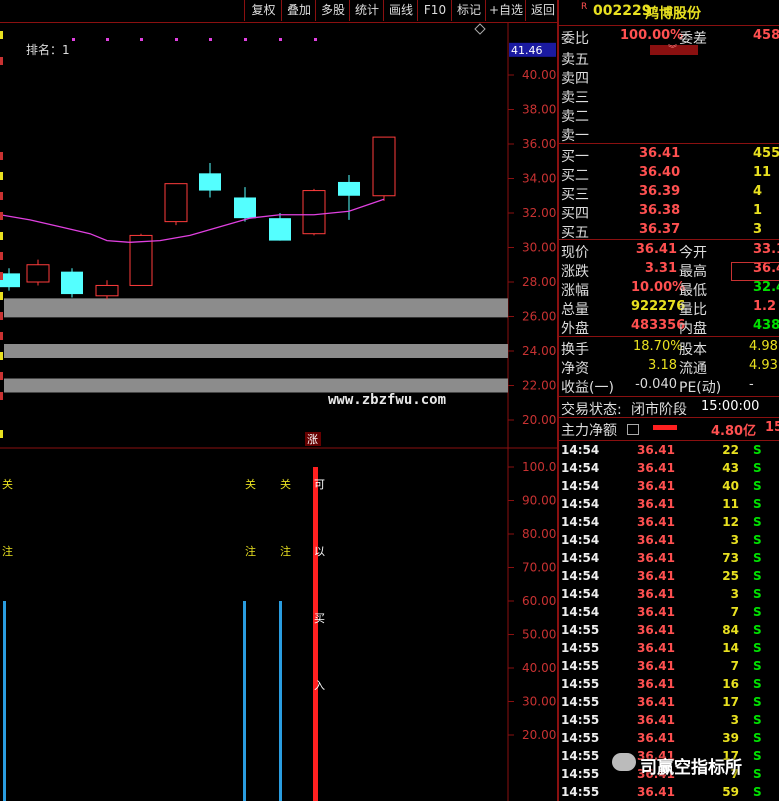  Describe the element at coordinates (730, 504) in the screenshot. I see `trade-volume: 11` at that location.